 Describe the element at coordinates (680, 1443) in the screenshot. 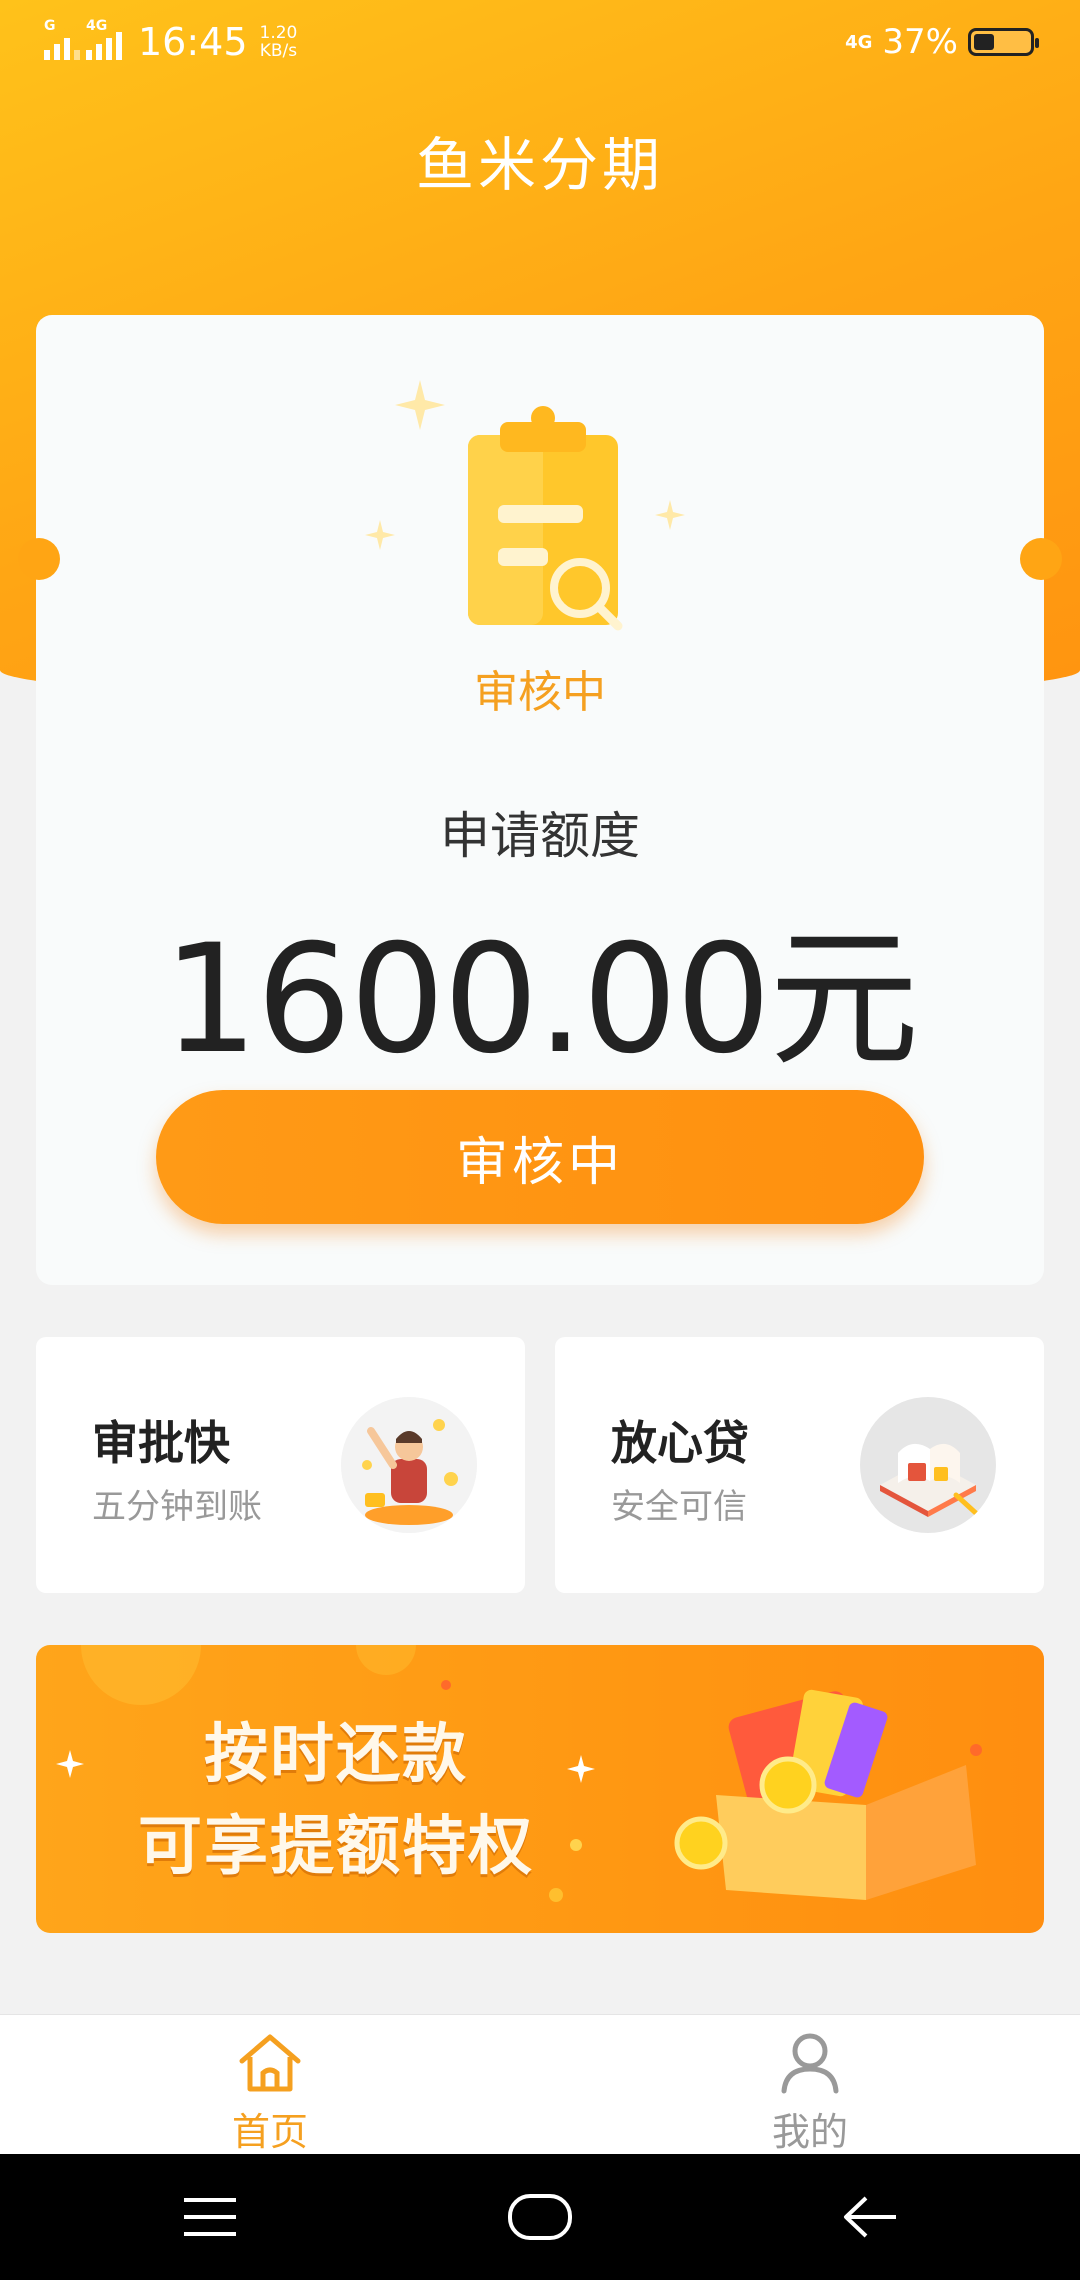

I see `feature-title: 放心贷` at that location.